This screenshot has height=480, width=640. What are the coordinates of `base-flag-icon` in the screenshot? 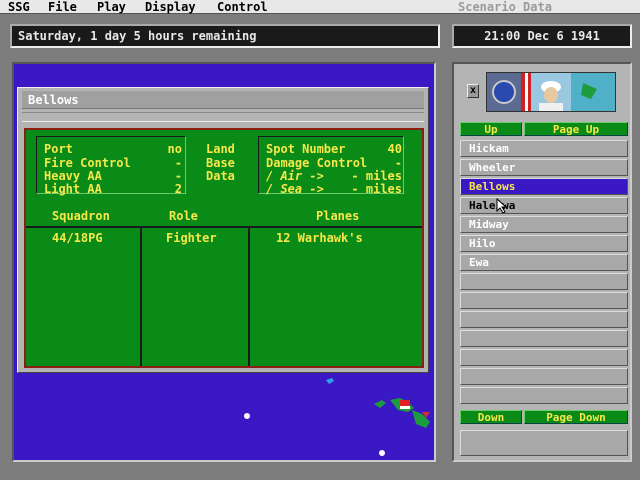 It's located at (405, 403).